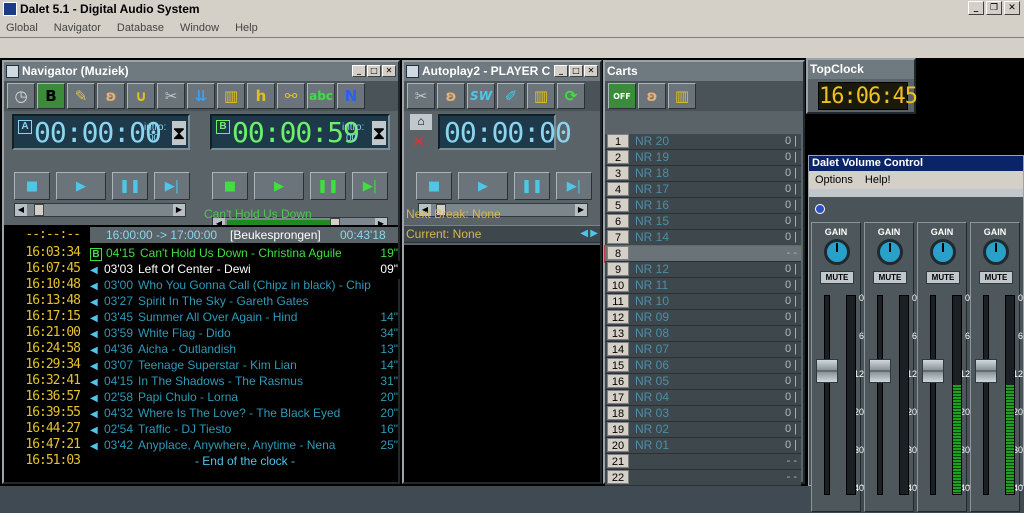 The height and width of the screenshot is (513, 1024). What do you see at coordinates (576, 71) in the screenshot?
I see `autoplay-maximize-button: □` at bounding box center [576, 71].